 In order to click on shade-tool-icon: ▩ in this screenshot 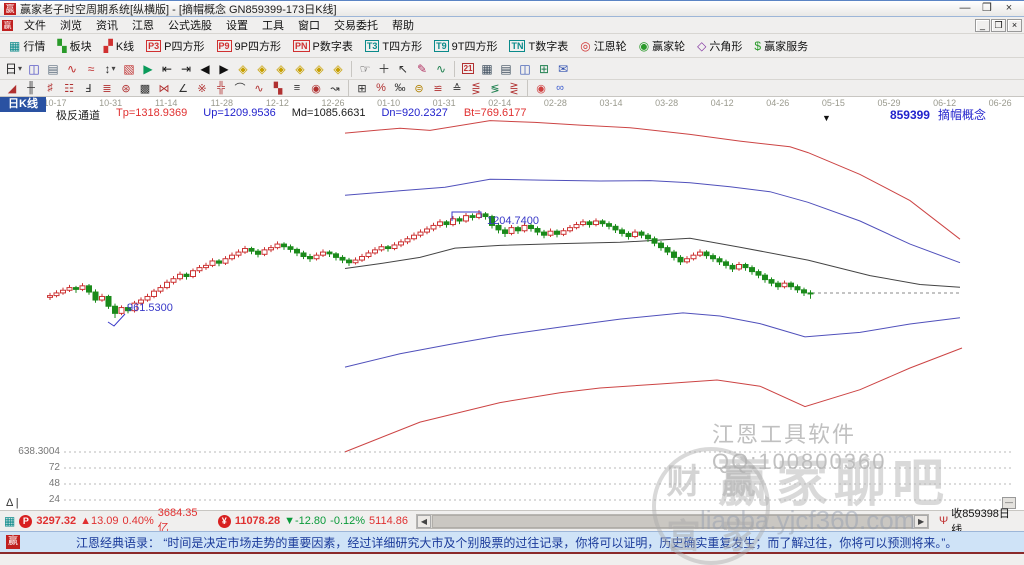, I will do `click(145, 88)`.